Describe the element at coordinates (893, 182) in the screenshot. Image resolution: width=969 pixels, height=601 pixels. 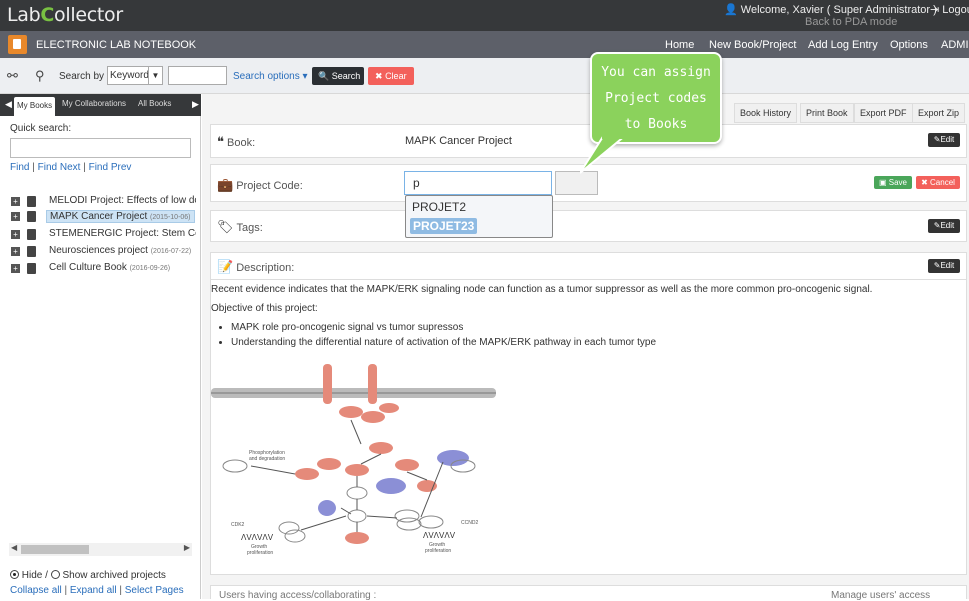
I see `save-button: ▣ Save` at that location.